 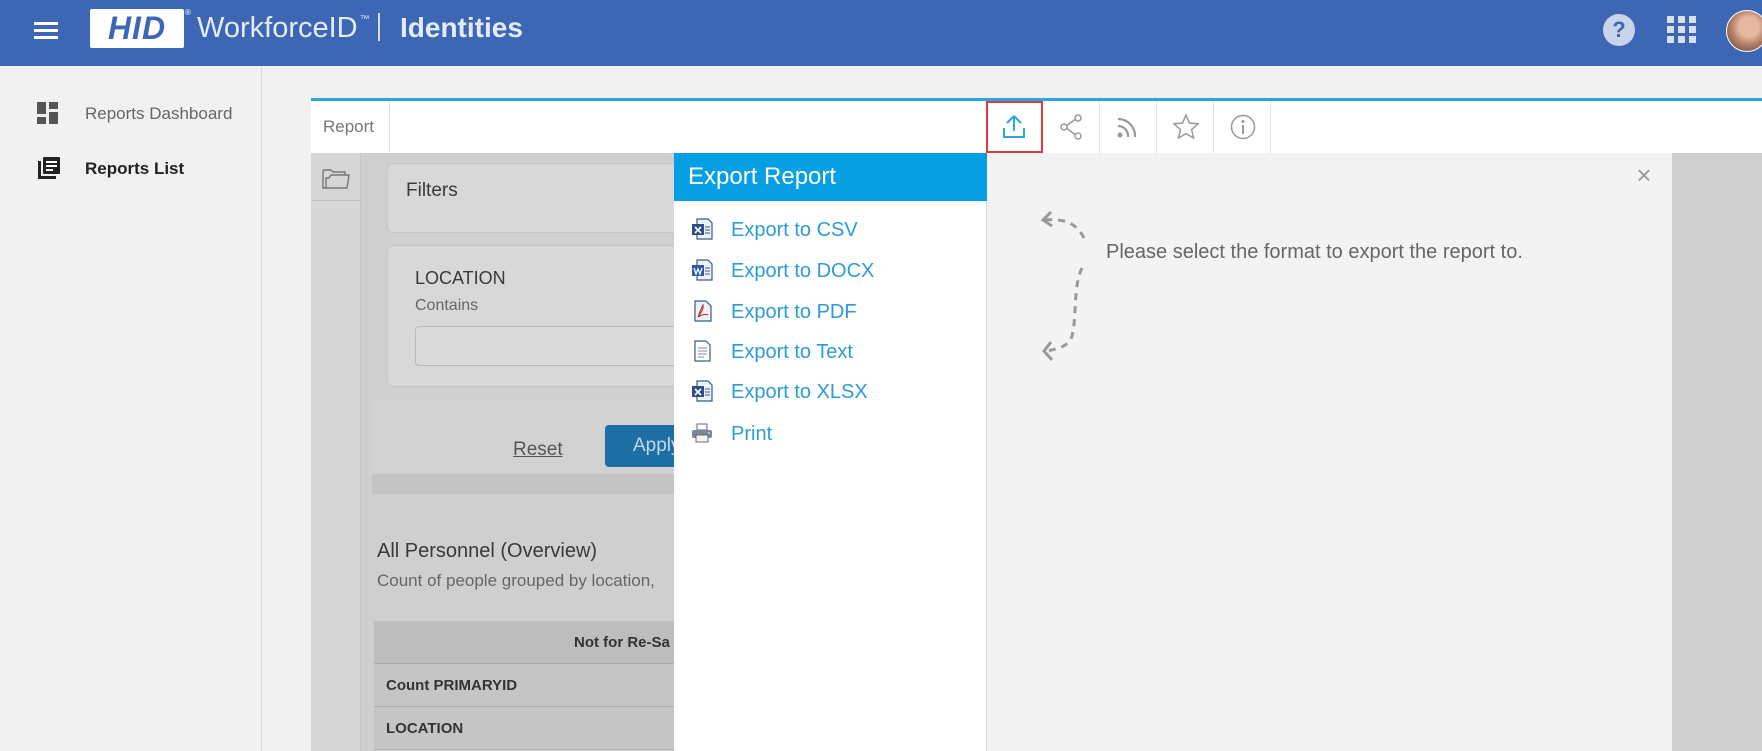 What do you see at coordinates (544, 642) in the screenshot?
I see `table-header: Not for Re-Sa` at bounding box center [544, 642].